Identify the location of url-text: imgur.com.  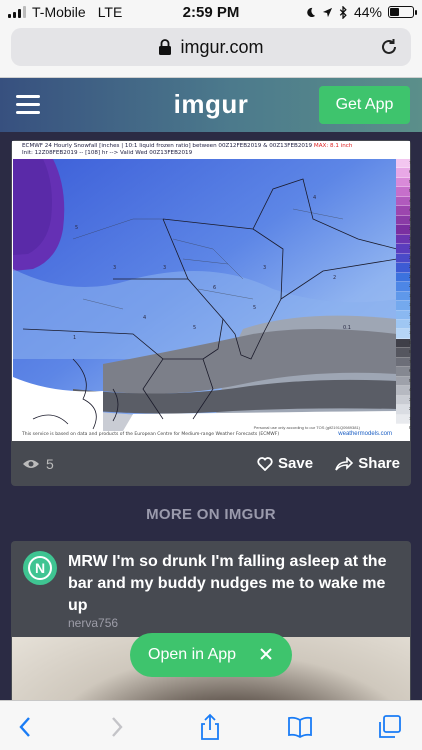
(222, 46).